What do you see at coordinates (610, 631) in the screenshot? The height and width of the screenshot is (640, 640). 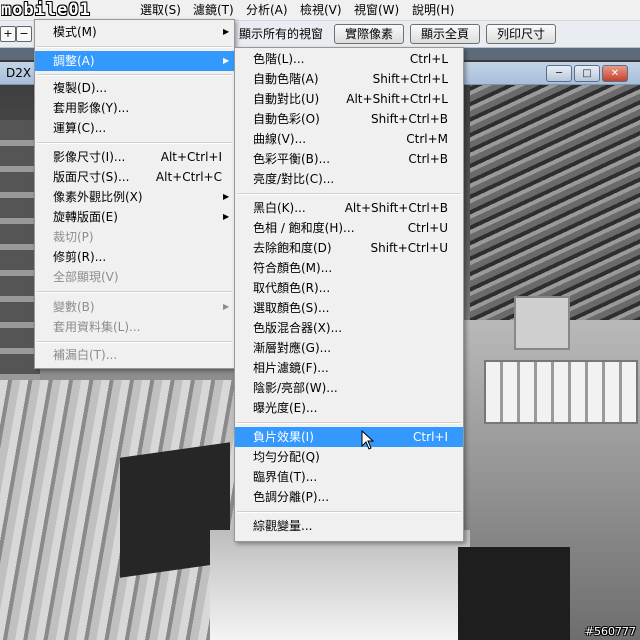 I see `watermark: #560777` at bounding box center [610, 631].